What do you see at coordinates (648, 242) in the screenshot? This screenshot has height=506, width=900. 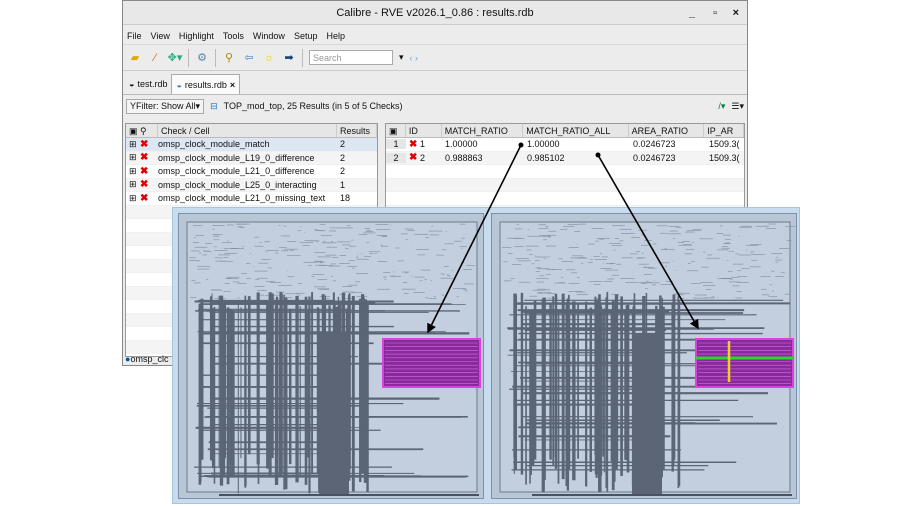 I see `arrow-to-right-match` at bounding box center [648, 242].